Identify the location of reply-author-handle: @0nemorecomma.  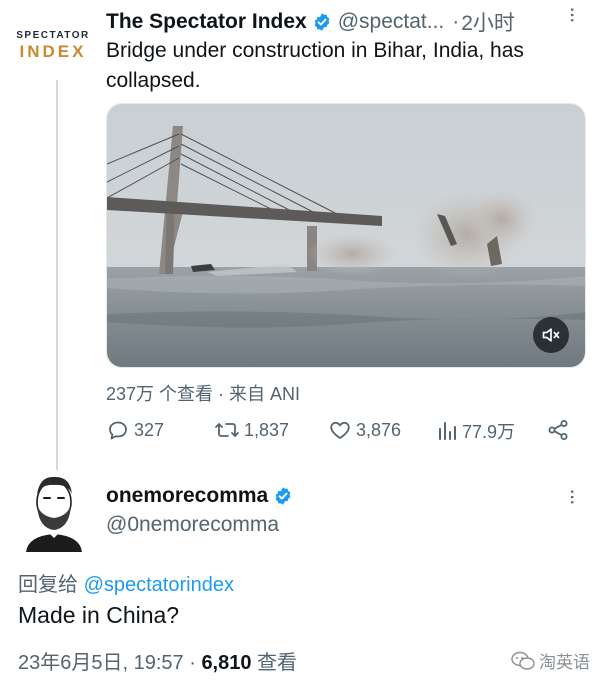
(192, 525).